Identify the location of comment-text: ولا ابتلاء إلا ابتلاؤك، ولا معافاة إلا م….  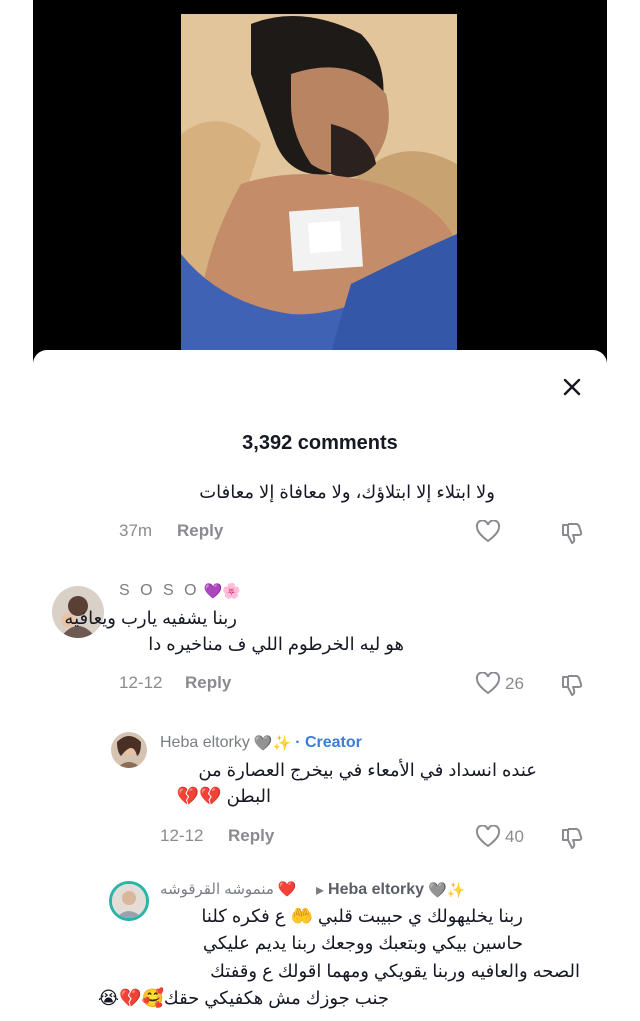
(347, 492).